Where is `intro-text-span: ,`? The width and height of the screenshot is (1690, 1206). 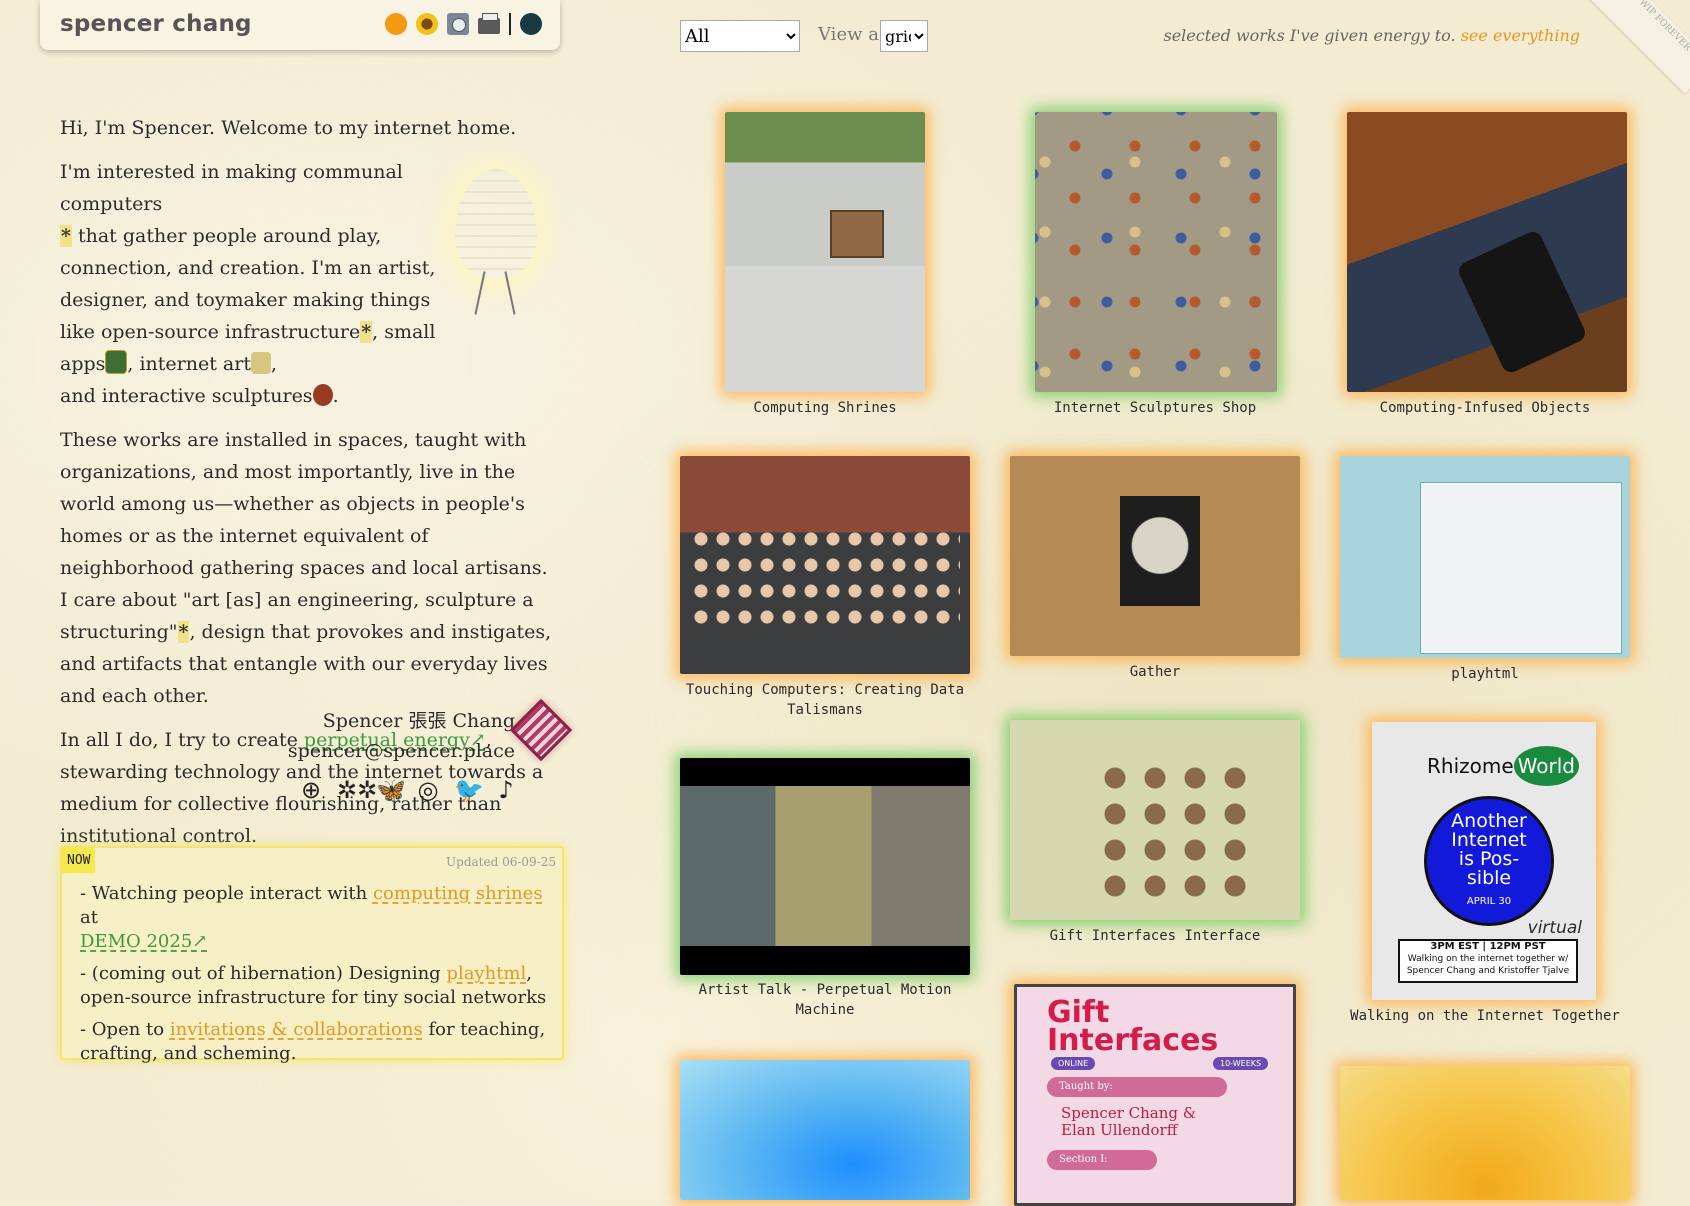
intro-text-span: , is located at coordinates (274, 364).